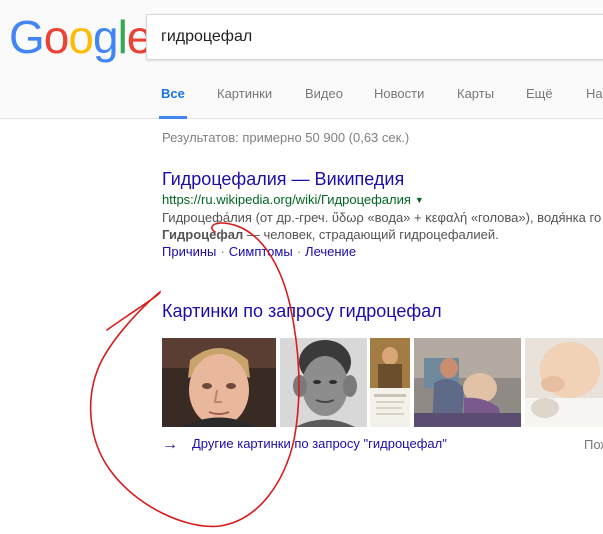  I want to click on result-title-link: Гидроцефалия — Википедия, so click(283, 179).